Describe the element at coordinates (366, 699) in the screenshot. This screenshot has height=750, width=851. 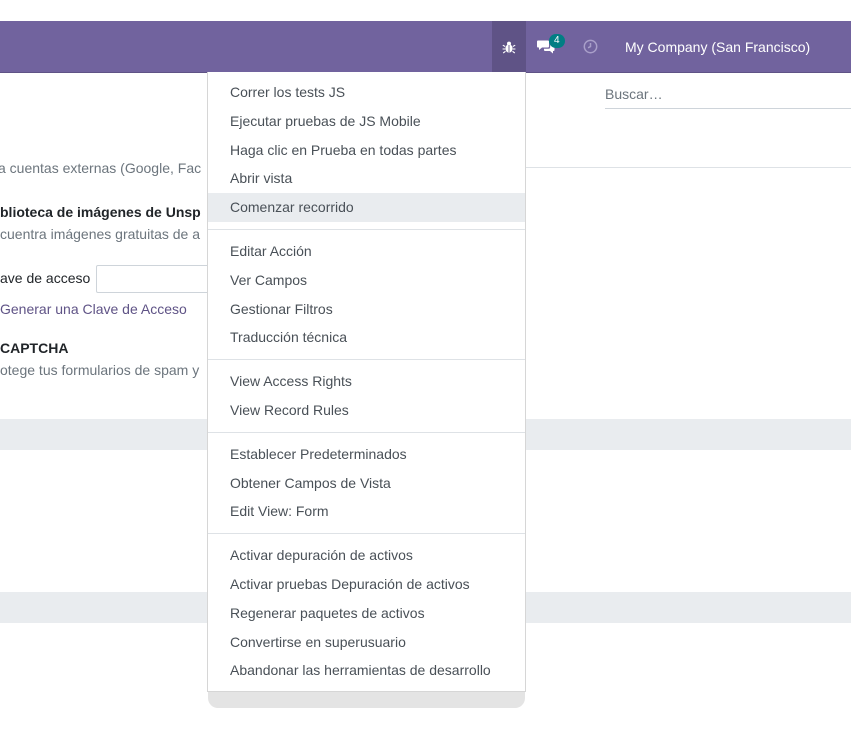
I see `dropdown-shadow` at that location.